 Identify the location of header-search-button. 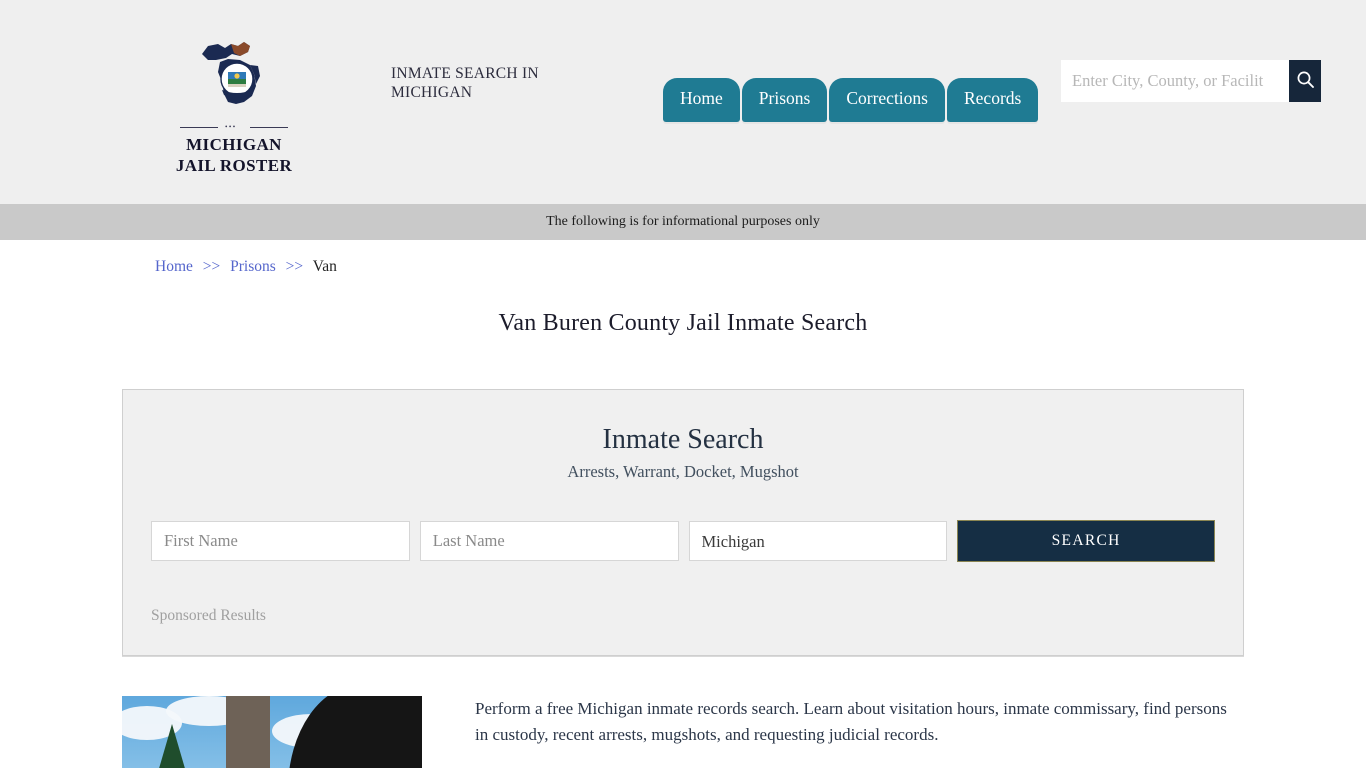
(1305, 81).